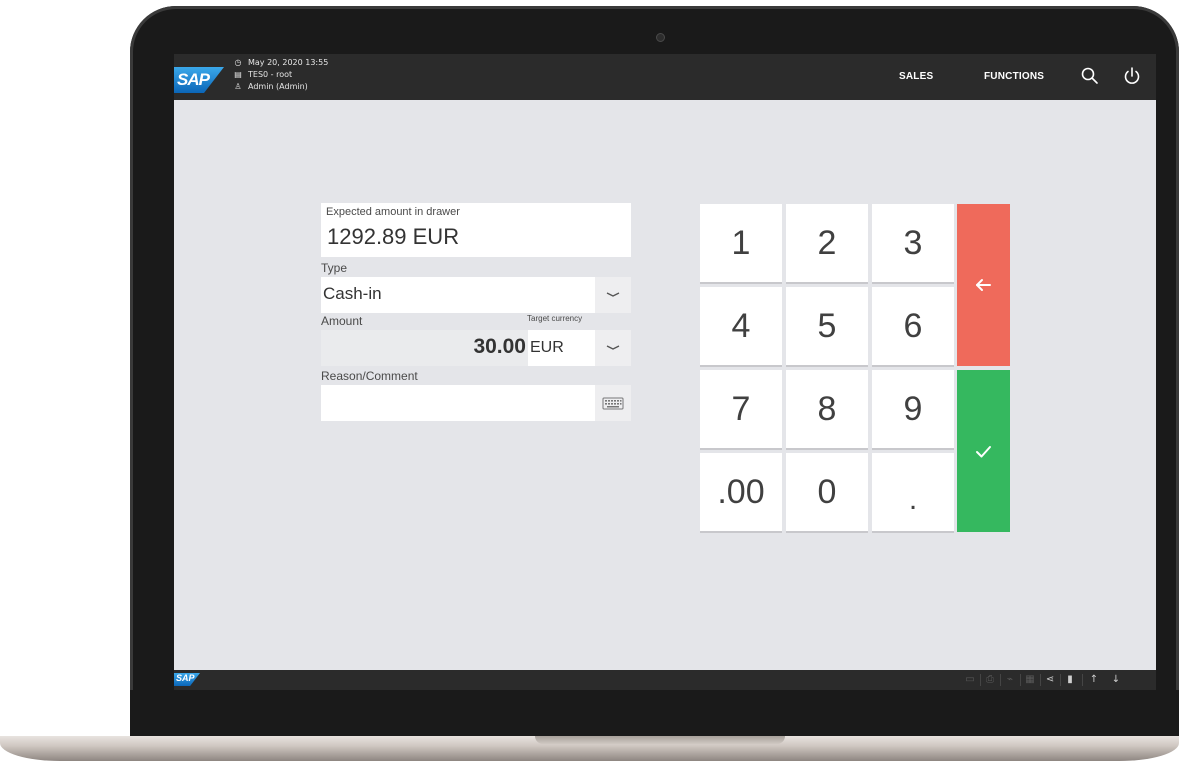  Describe the element at coordinates (827, 410) in the screenshot. I see `key-8: 8` at that location.